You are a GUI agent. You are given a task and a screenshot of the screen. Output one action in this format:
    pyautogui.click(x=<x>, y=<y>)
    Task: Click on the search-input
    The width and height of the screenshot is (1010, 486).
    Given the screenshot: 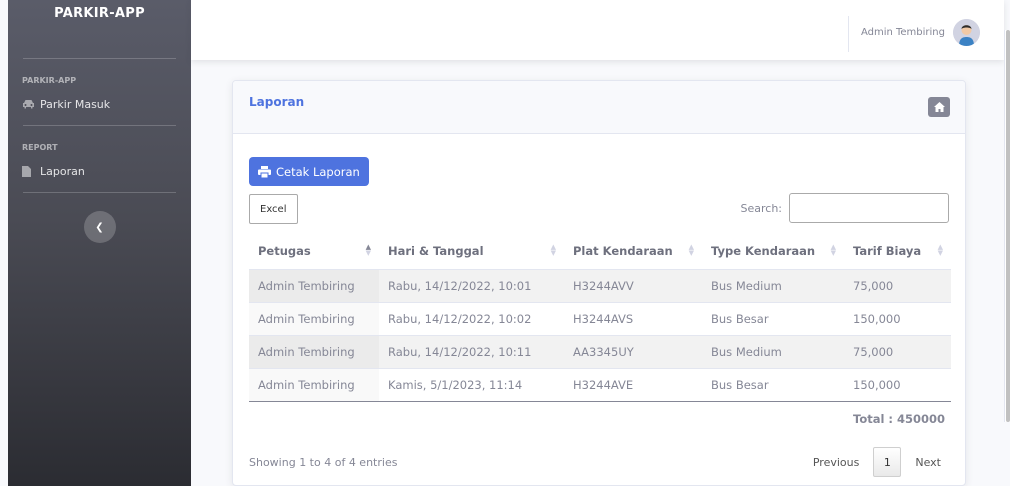 What is the action you would take?
    pyautogui.click(x=869, y=208)
    